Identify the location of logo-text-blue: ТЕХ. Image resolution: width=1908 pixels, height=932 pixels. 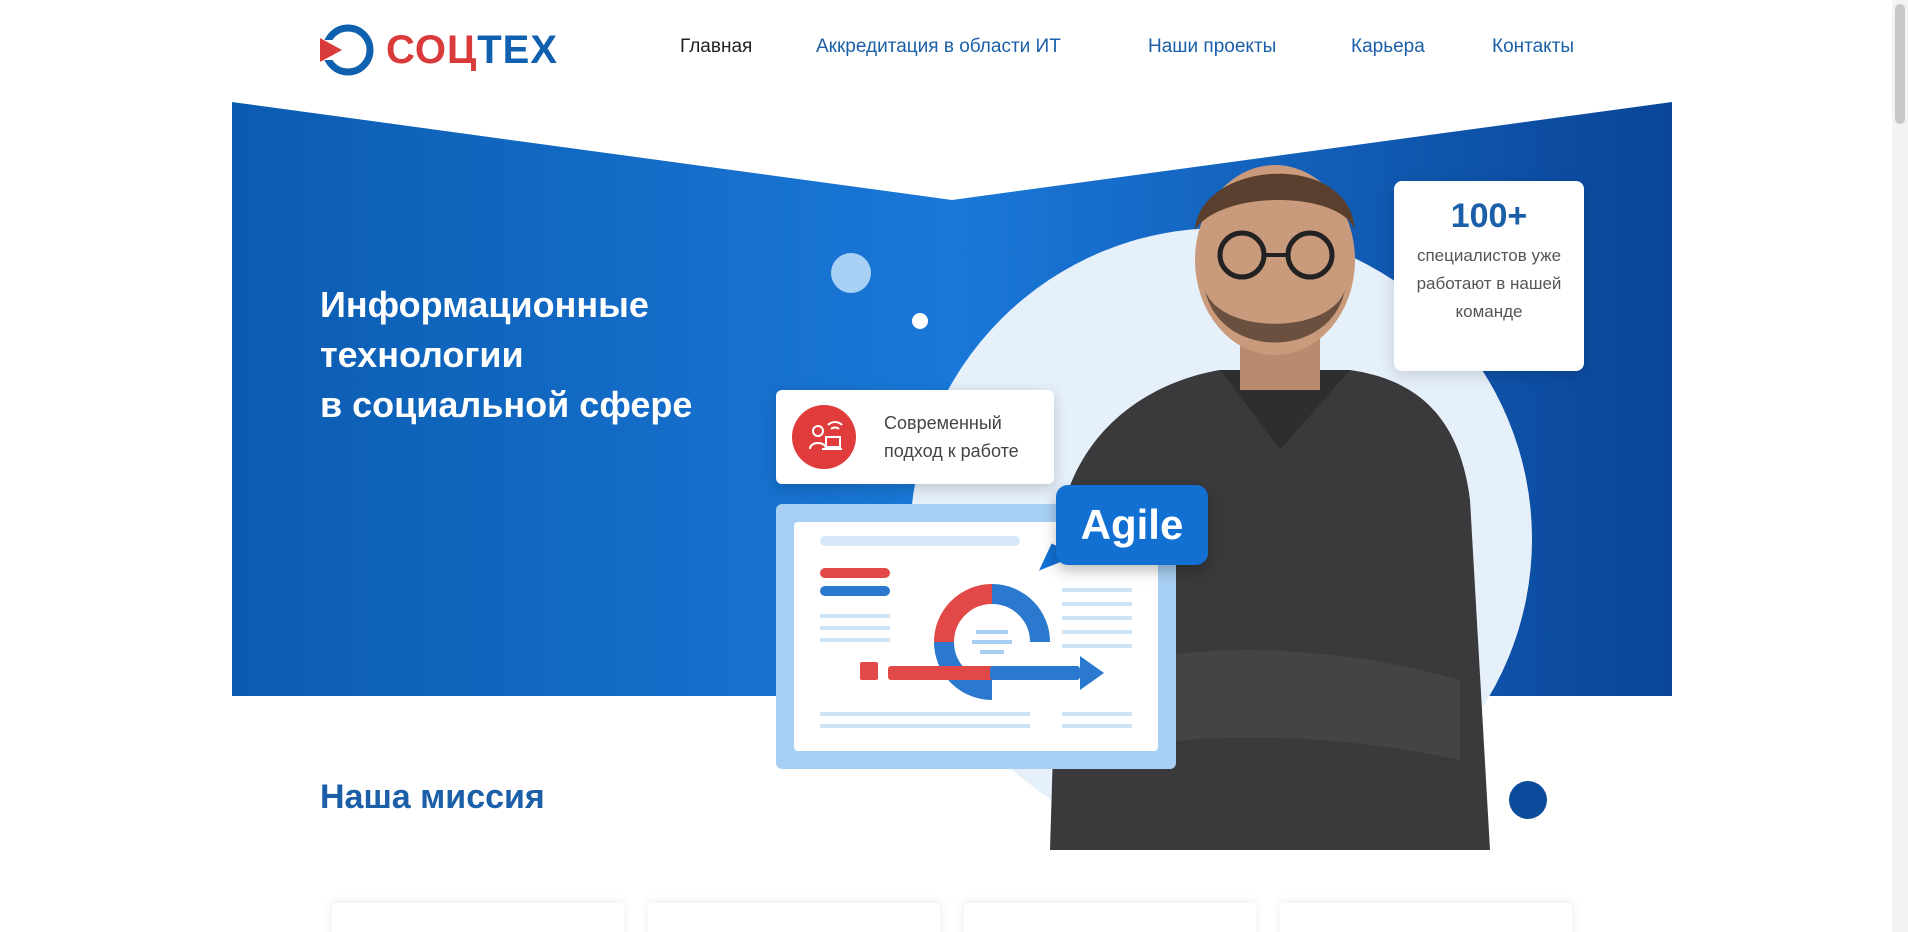
(518, 49).